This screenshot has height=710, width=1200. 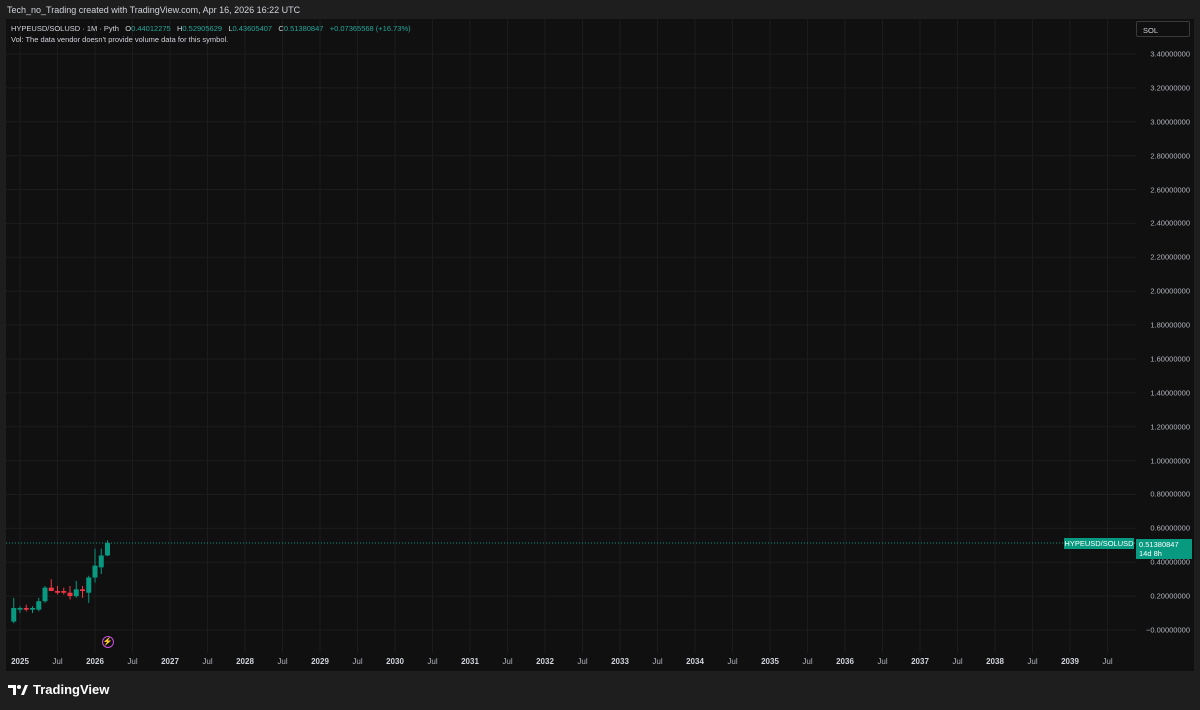 I want to click on y-tick-label: 2.20000000, so click(x=1170, y=257).